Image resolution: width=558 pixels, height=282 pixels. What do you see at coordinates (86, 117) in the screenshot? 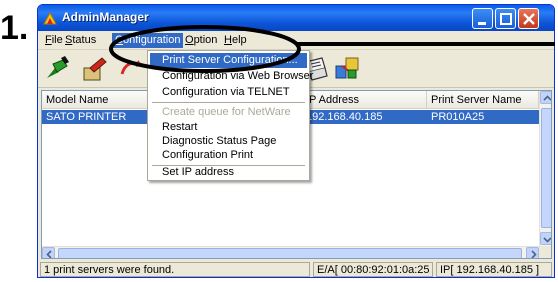
I see `cell-model-name: SATO PRINTER` at bounding box center [86, 117].